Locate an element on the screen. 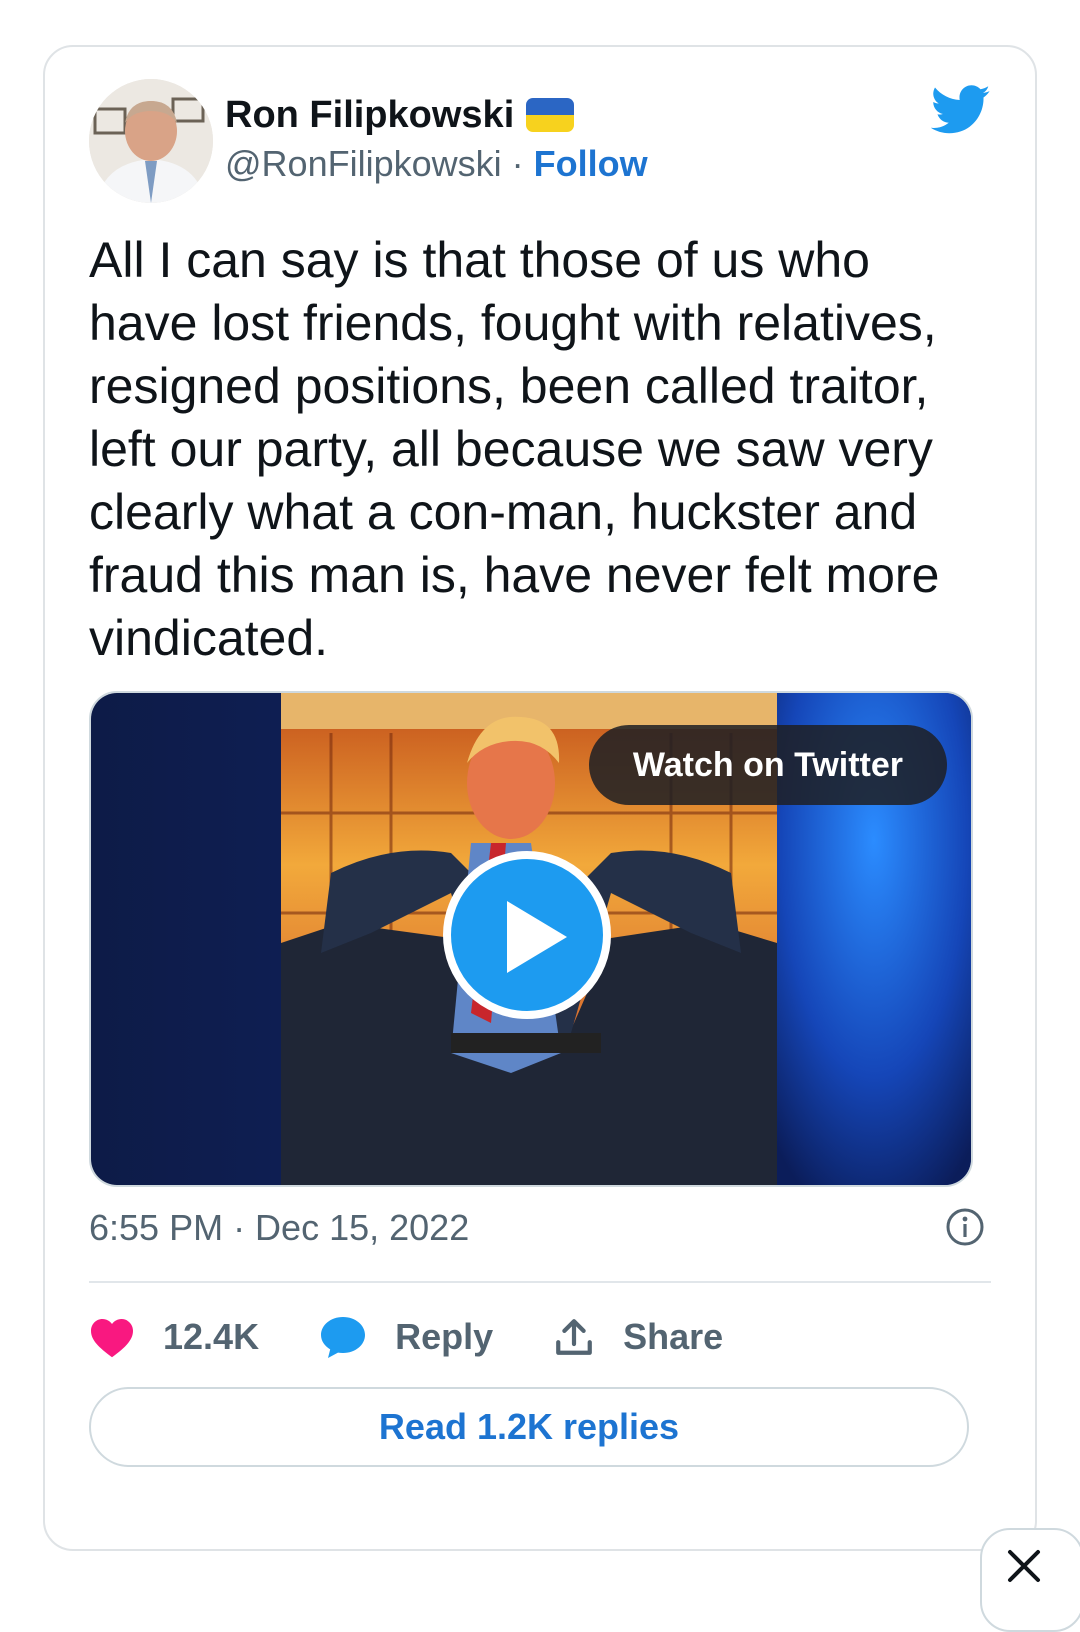 This screenshot has width=1080, height=1632. like-button: 12.4K is located at coordinates (174, 1337).